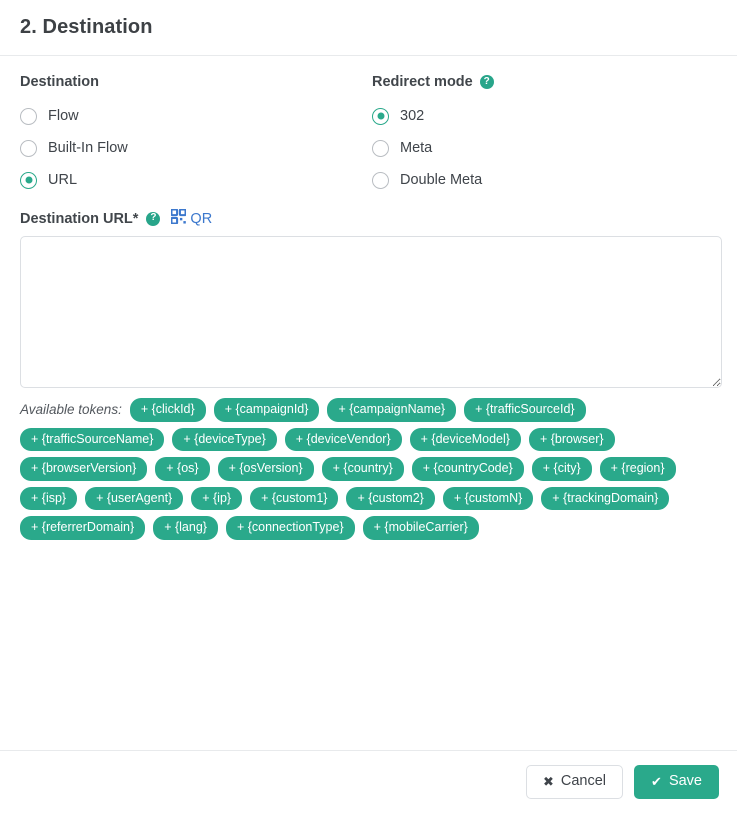 This screenshot has height=813, width=737. What do you see at coordinates (571, 439) in the screenshot?
I see `token-pill: + {browser}` at bounding box center [571, 439].